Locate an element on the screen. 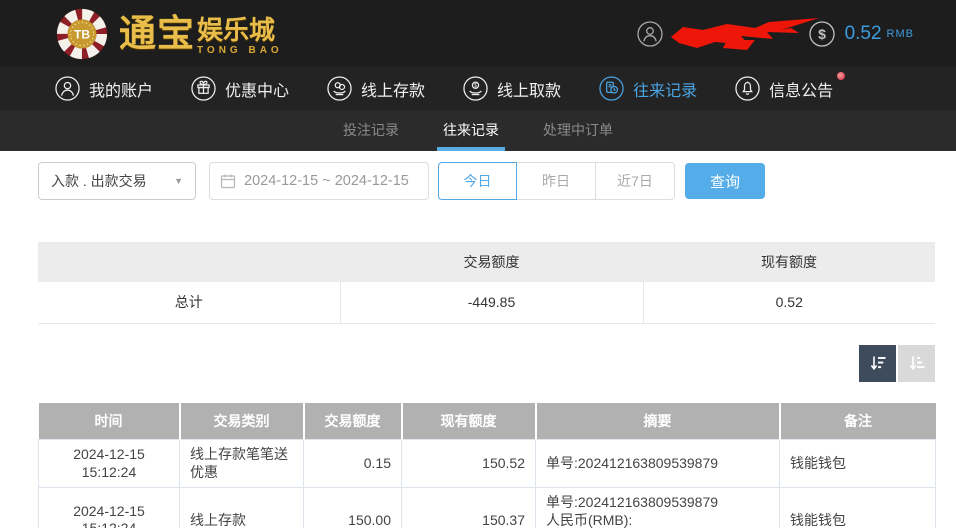 The width and height of the screenshot is (956, 528). casino-chip-icon: TB is located at coordinates (82, 33).